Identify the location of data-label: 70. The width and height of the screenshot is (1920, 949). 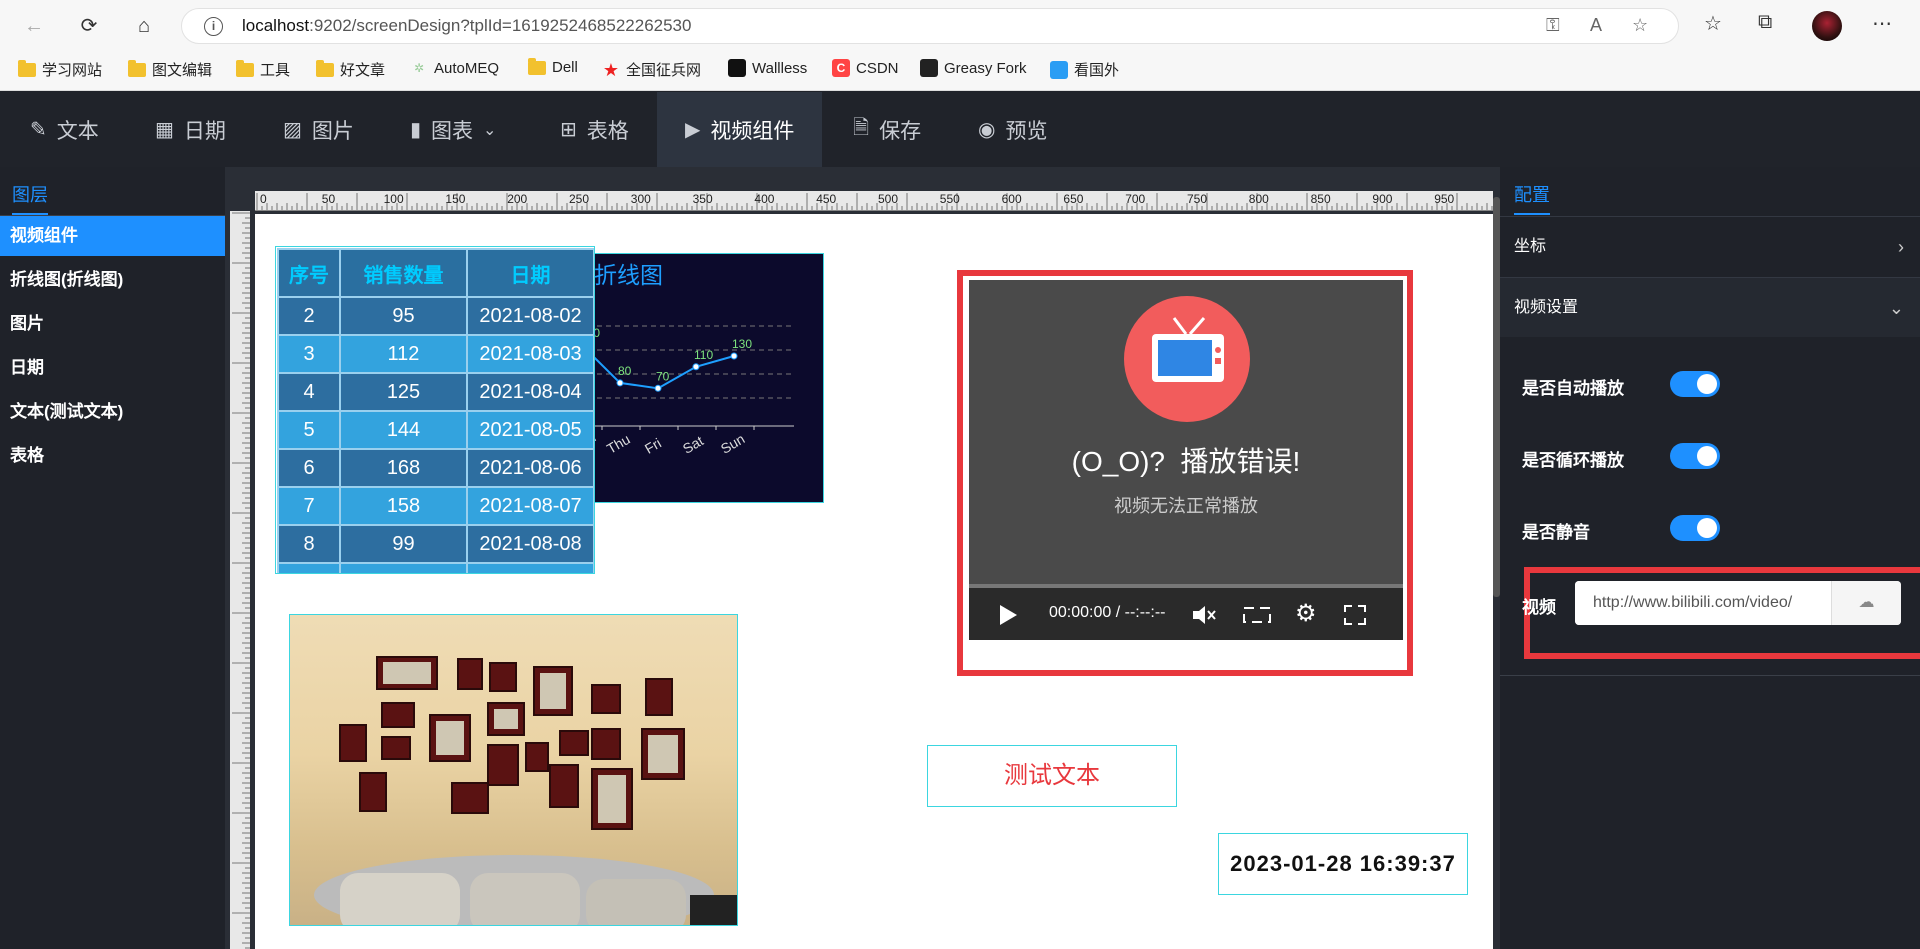
(663, 376).